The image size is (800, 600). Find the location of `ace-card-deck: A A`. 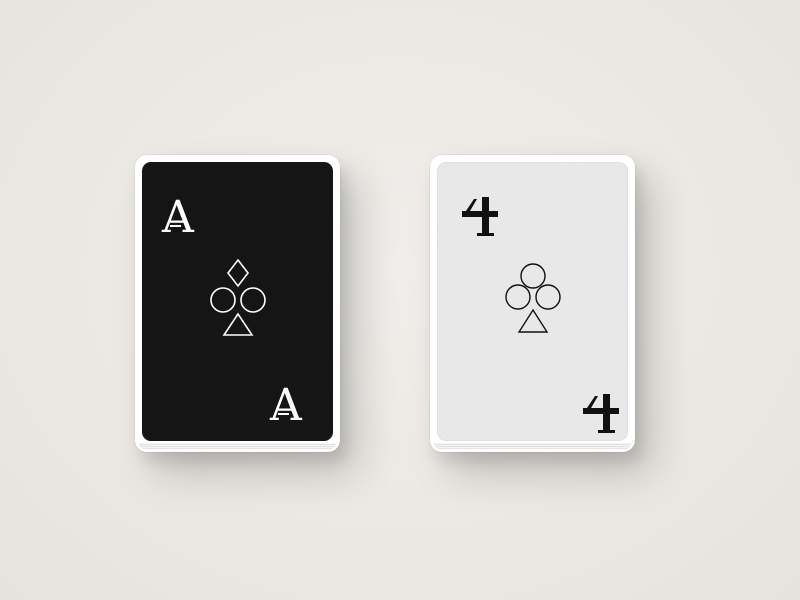

ace-card-deck: A A is located at coordinates (237, 303).